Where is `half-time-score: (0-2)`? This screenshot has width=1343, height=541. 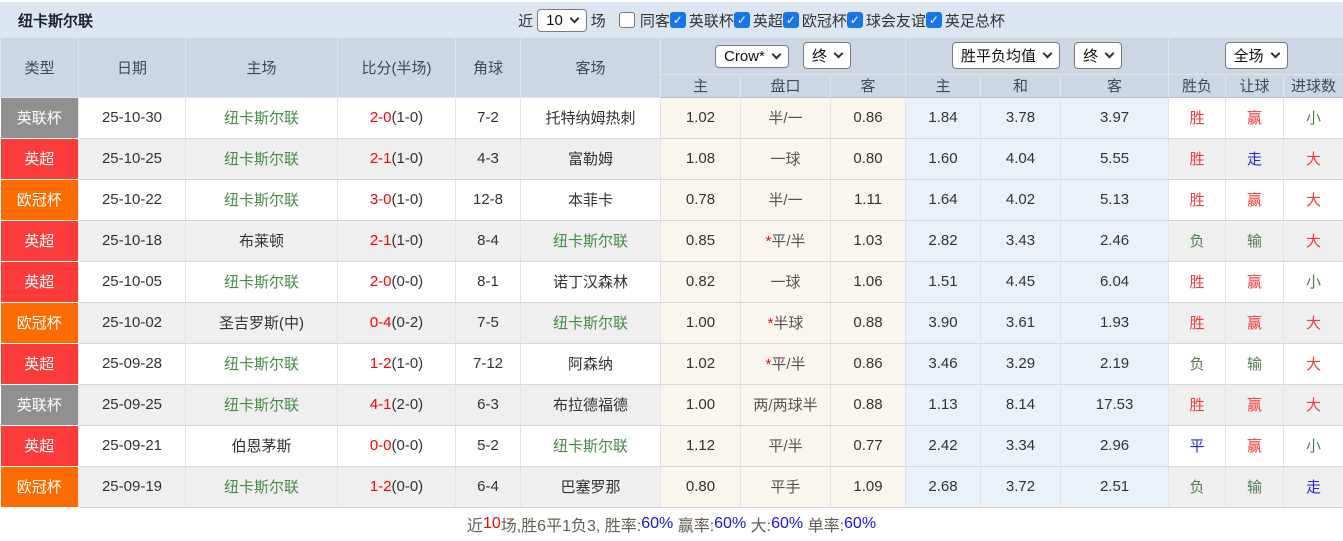
half-time-score: (0-2) is located at coordinates (407, 322).